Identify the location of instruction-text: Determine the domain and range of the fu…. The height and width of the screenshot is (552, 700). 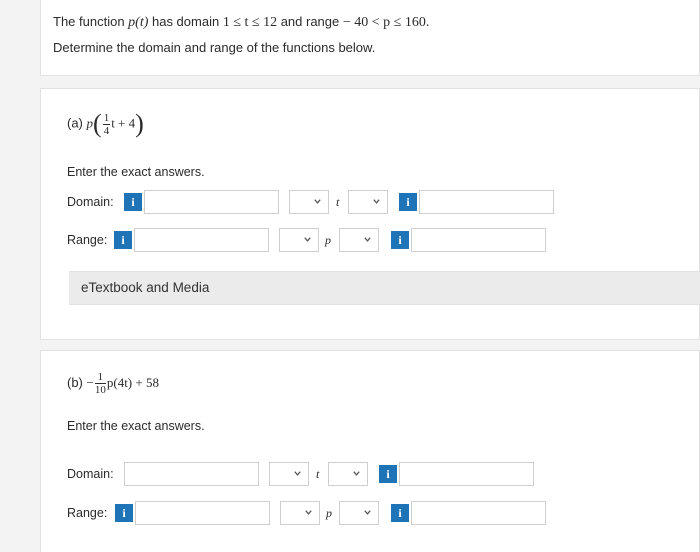
(214, 47).